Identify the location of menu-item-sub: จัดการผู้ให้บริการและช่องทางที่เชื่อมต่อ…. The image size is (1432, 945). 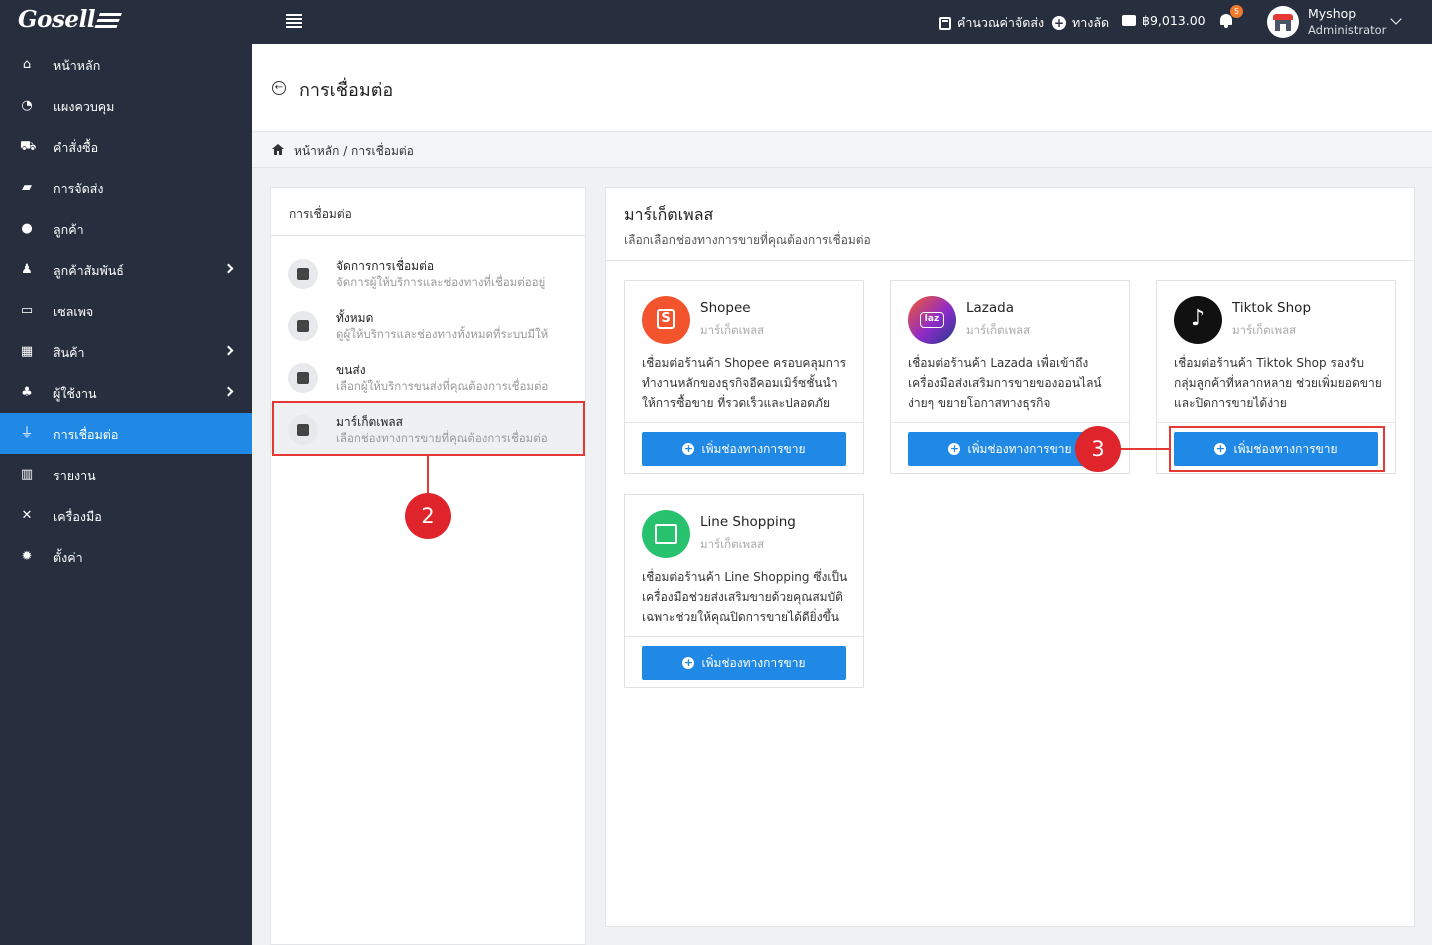
(441, 282).